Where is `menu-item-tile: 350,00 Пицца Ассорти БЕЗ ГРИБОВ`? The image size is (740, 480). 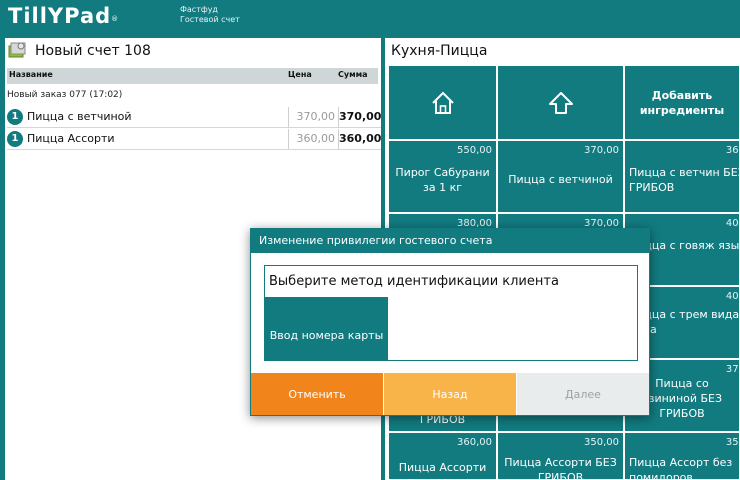 menu-item-tile: 350,00 Пицца Ассорти БЕЗ ГРИБОВ is located at coordinates (561, 456).